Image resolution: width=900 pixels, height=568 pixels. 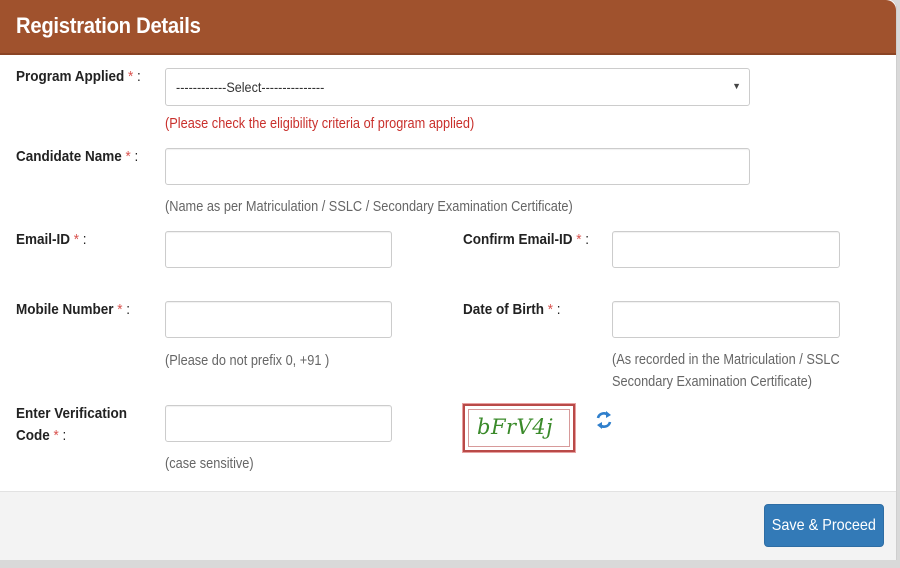 I want to click on date-of-birth-hint-line1: (As recorded in the Matriculation / SSLC, so click(x=726, y=360).